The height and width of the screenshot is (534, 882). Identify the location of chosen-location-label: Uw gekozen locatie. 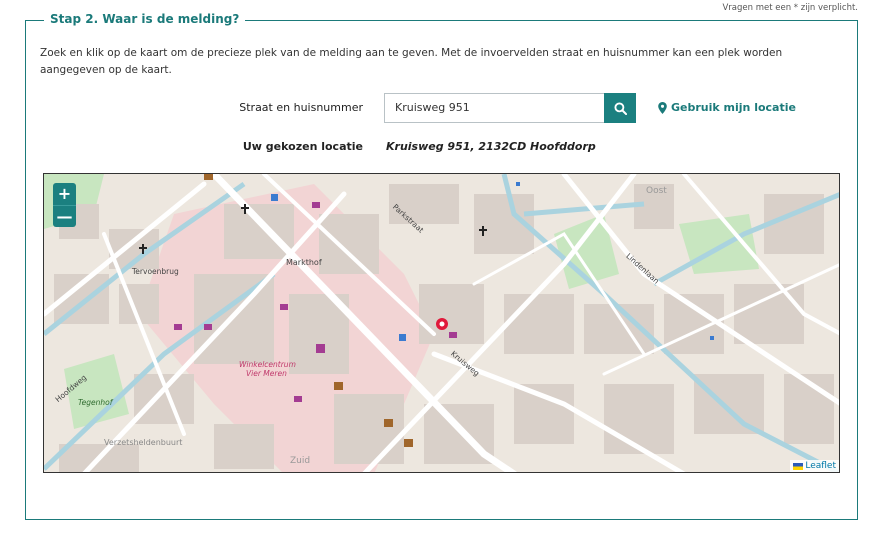
(302, 146).